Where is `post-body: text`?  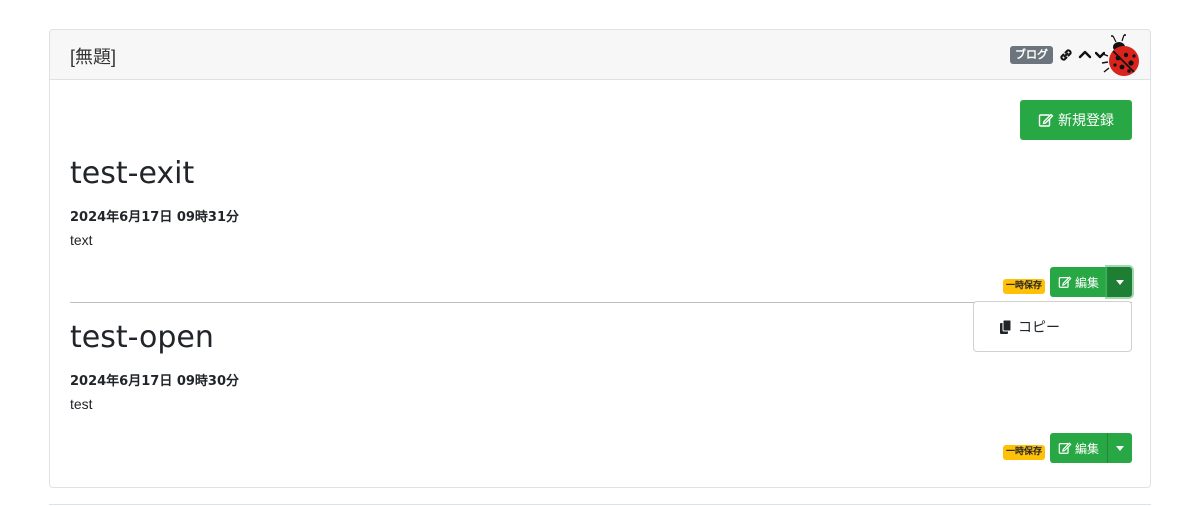
post-body: text is located at coordinates (81, 240).